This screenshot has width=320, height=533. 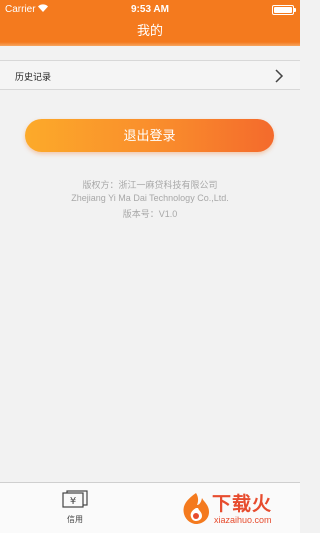 I want to click on flame-logo-icon, so click(x=196, y=508).